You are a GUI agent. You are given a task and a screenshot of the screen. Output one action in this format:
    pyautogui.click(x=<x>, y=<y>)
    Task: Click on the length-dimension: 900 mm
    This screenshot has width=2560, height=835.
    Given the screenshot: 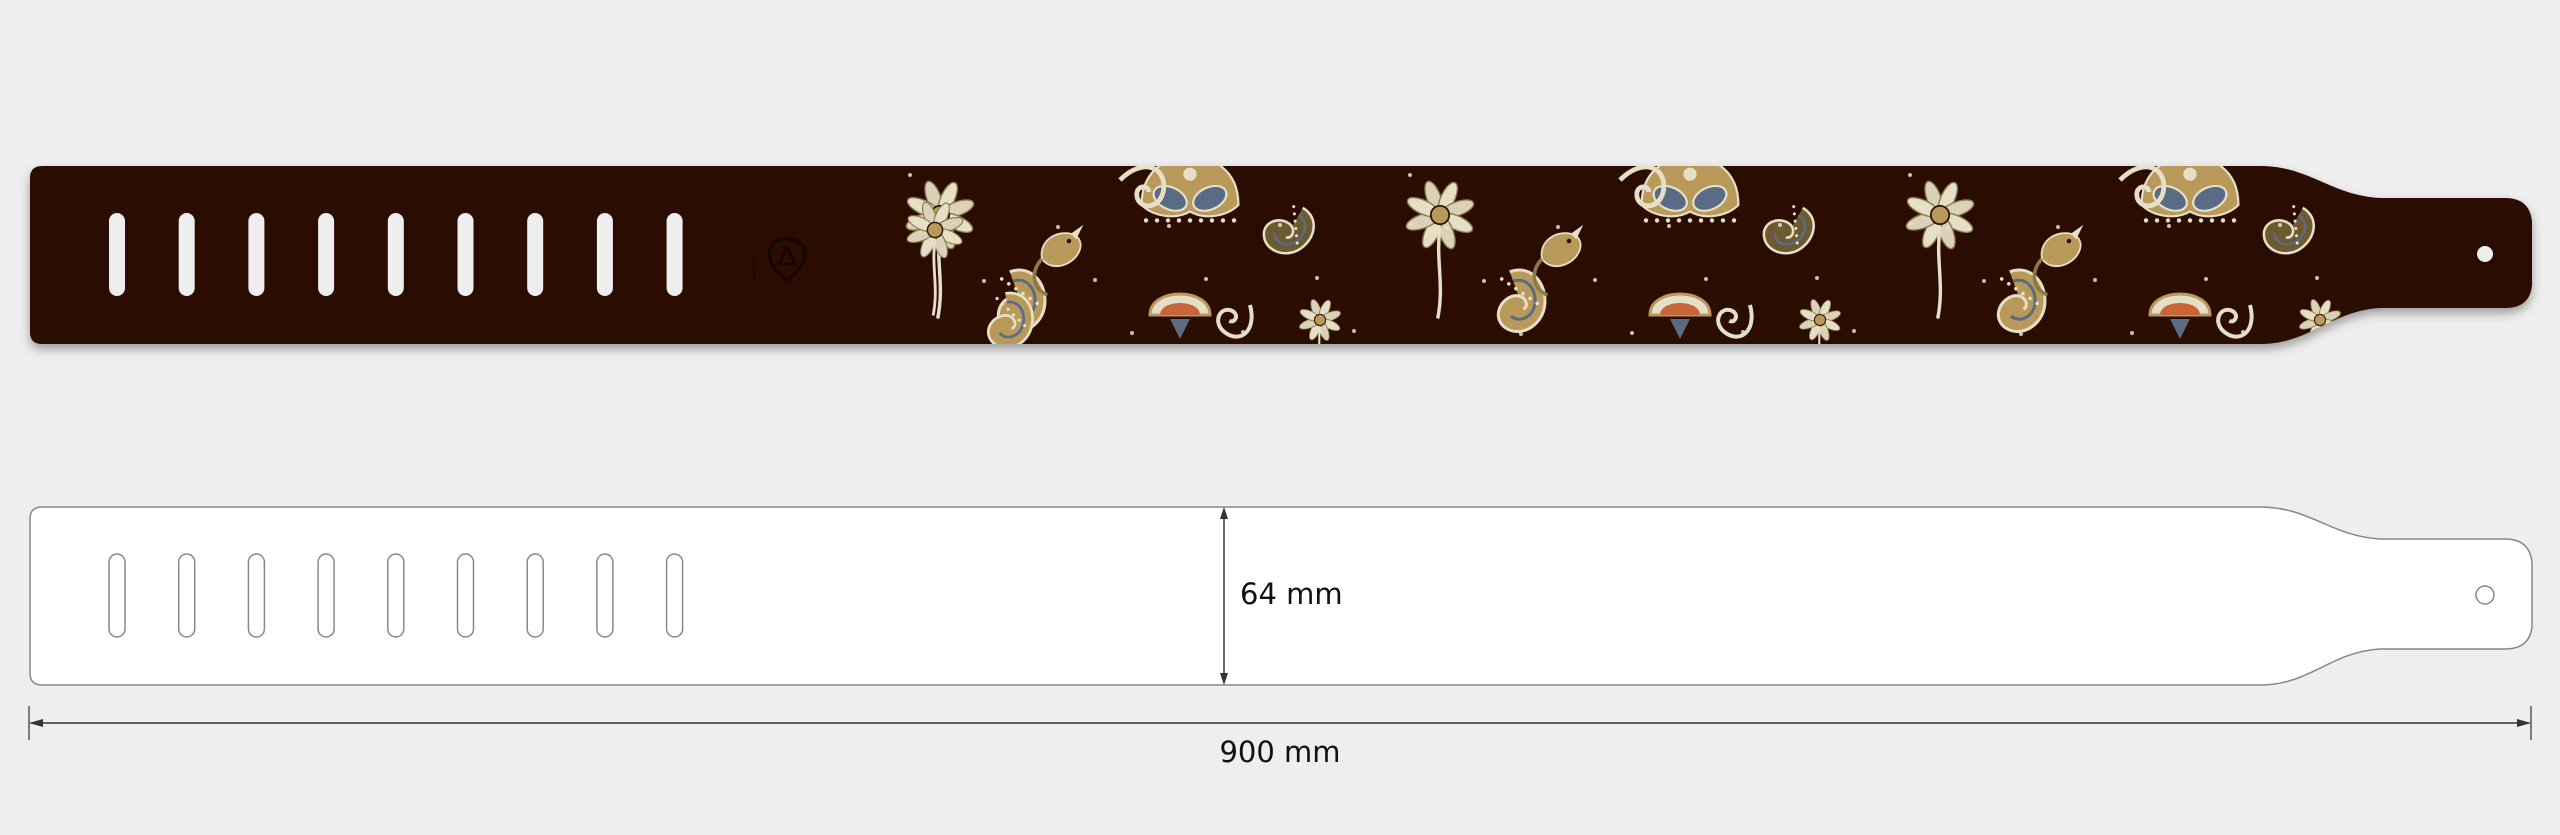 What is the action you would take?
    pyautogui.click(x=1280, y=737)
    